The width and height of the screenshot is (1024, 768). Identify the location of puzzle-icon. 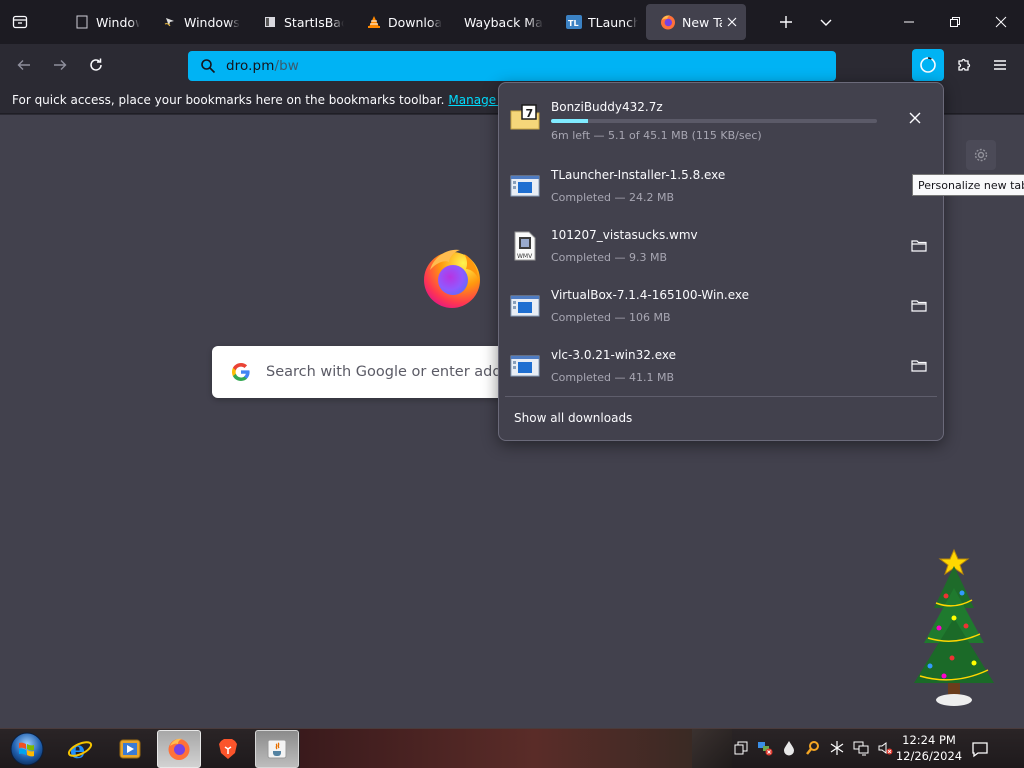
(964, 64).